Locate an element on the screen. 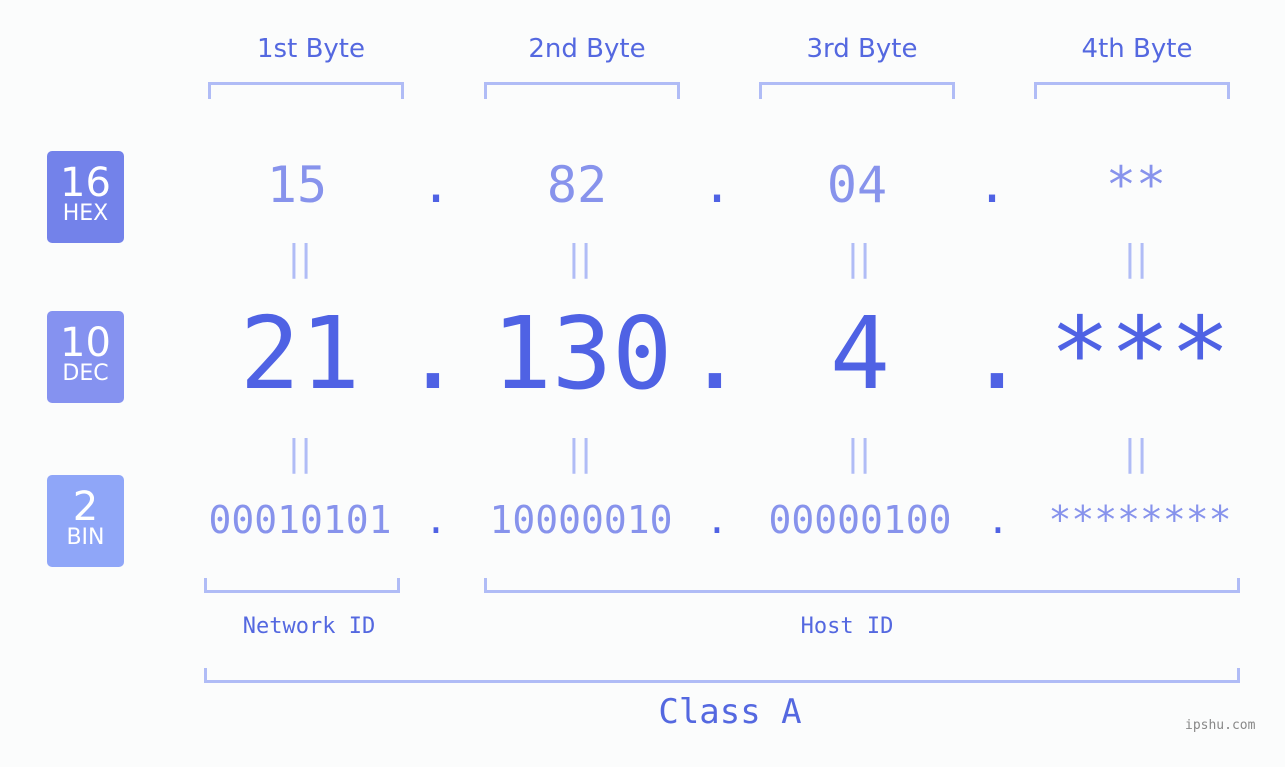 Image resolution: width=1285 pixels, height=767 pixels. bin-badge-label: BIN is located at coordinates (85, 537).